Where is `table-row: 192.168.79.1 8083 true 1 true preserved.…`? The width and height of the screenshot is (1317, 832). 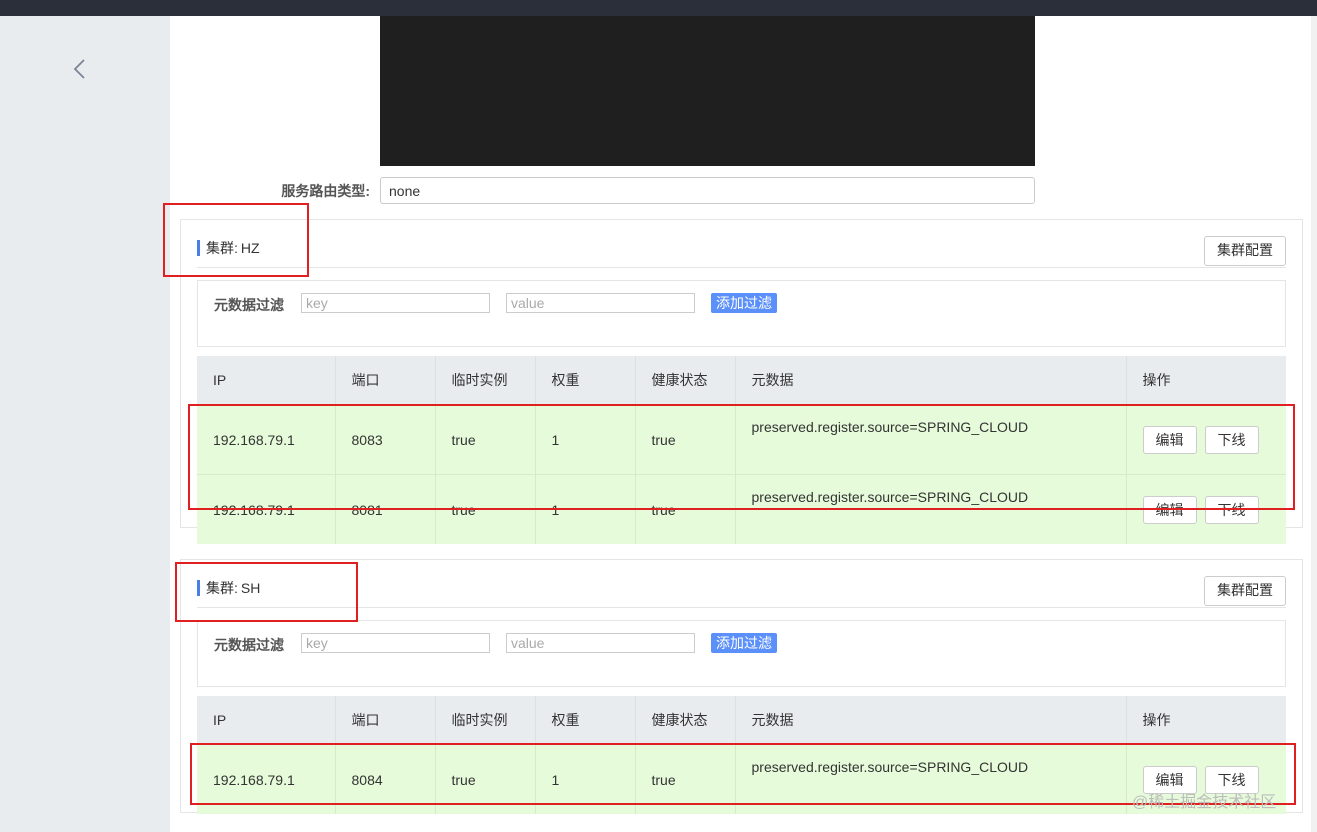 table-row: 192.168.79.1 8083 true 1 true preserved.… is located at coordinates (741, 439).